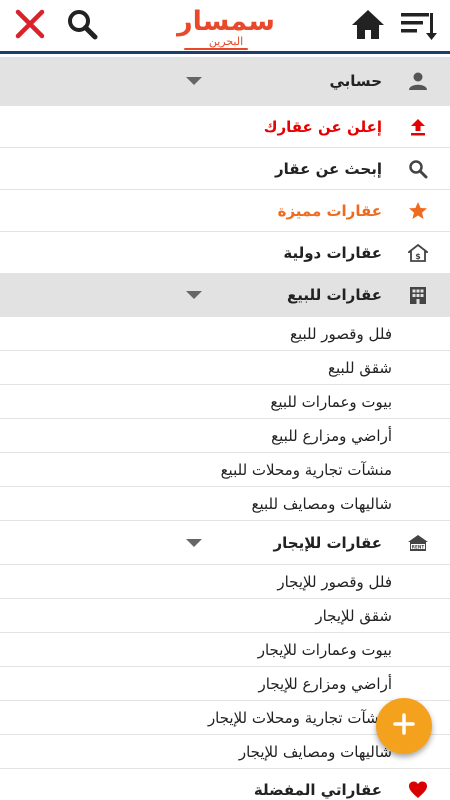 The image size is (450, 800). I want to click on submenu-item-rent-lands: أراضي ومزارع للإيجار, so click(225, 684).